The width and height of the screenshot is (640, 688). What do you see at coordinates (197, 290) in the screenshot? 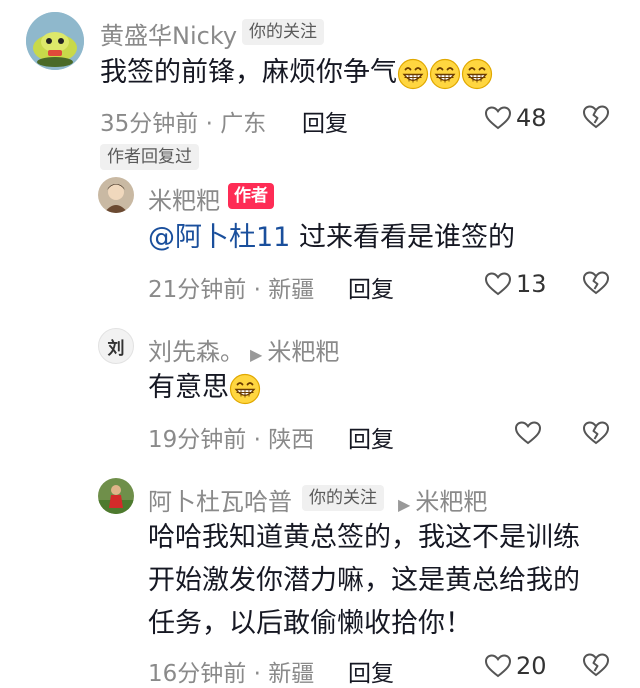
I see `comment-time: 21分钟前` at bounding box center [197, 290].